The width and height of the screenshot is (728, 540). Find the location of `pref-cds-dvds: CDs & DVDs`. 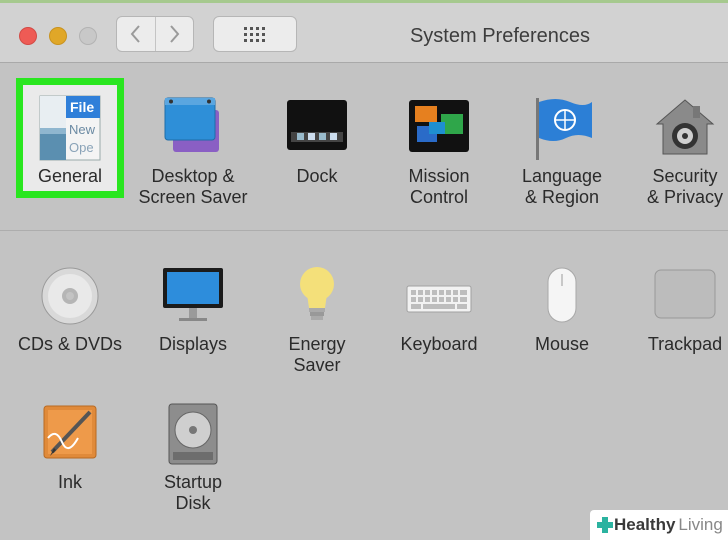

pref-cds-dvds: CDs & DVDs is located at coordinates (70, 307).